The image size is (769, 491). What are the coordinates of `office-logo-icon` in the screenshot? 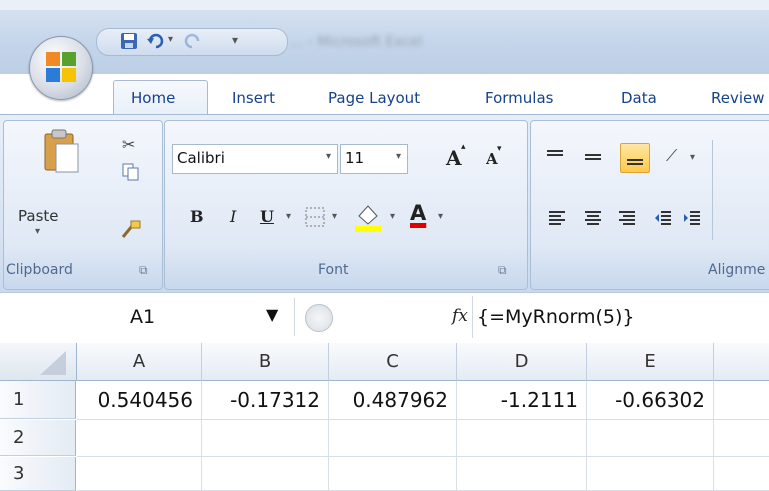 It's located at (61, 67).